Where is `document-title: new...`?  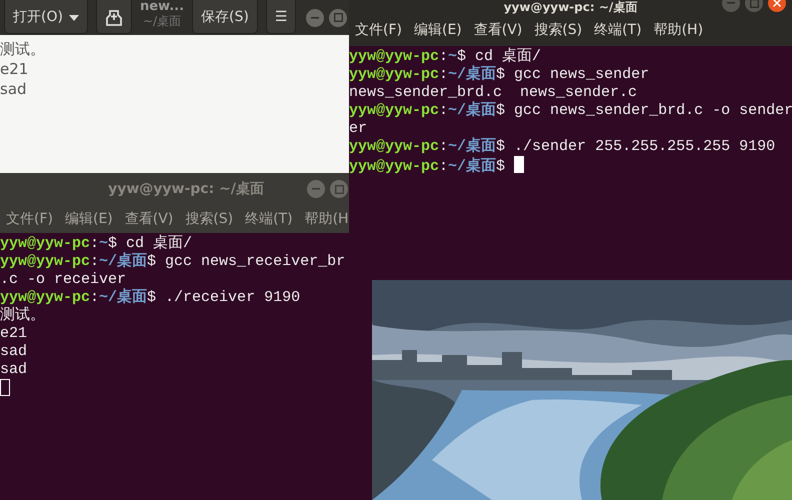 document-title: new... is located at coordinates (162, 7).